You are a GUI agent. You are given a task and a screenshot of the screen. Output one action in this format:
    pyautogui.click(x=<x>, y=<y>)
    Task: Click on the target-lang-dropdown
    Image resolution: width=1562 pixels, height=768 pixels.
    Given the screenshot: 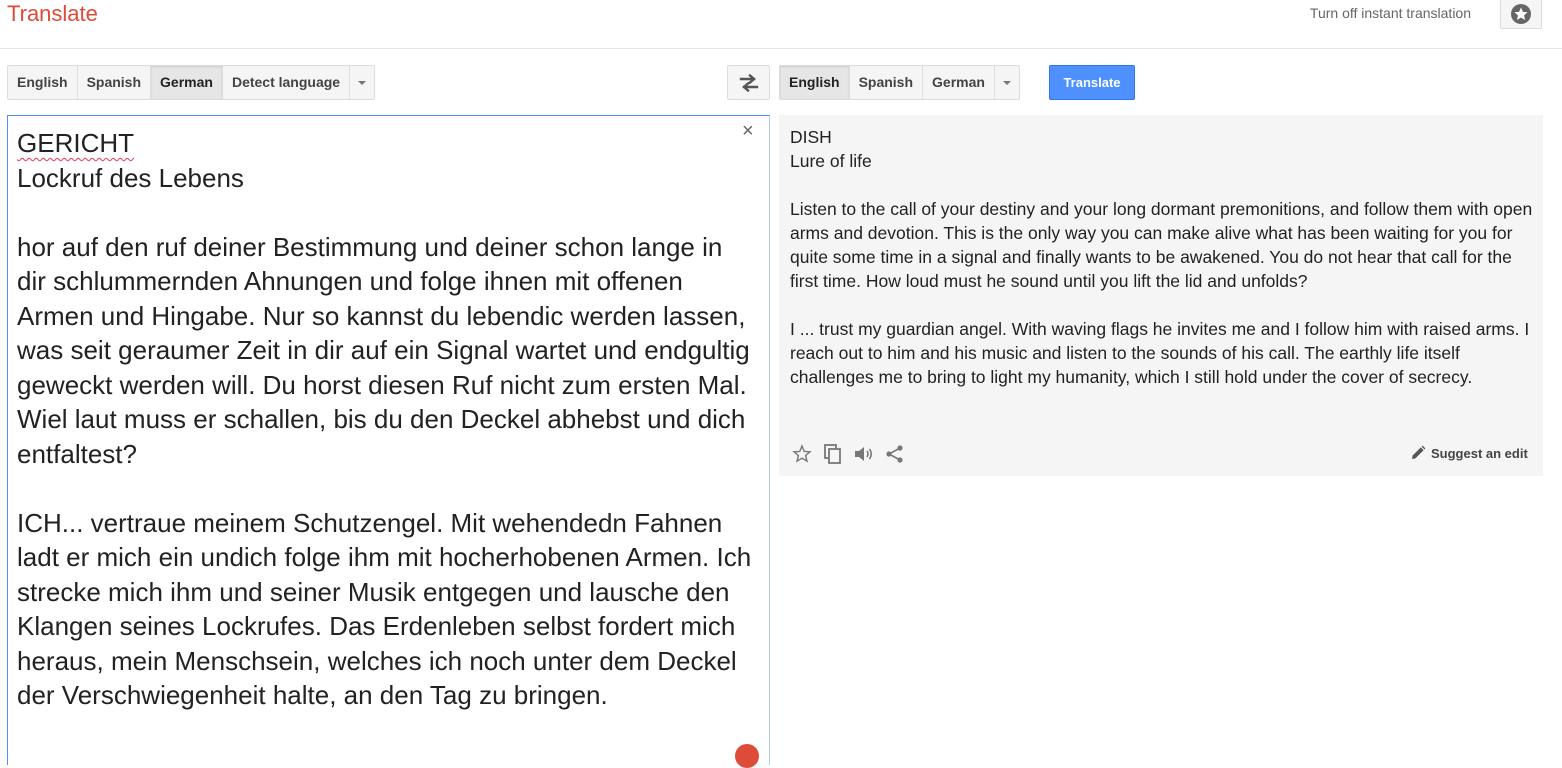 What is the action you would take?
    pyautogui.click(x=1007, y=82)
    